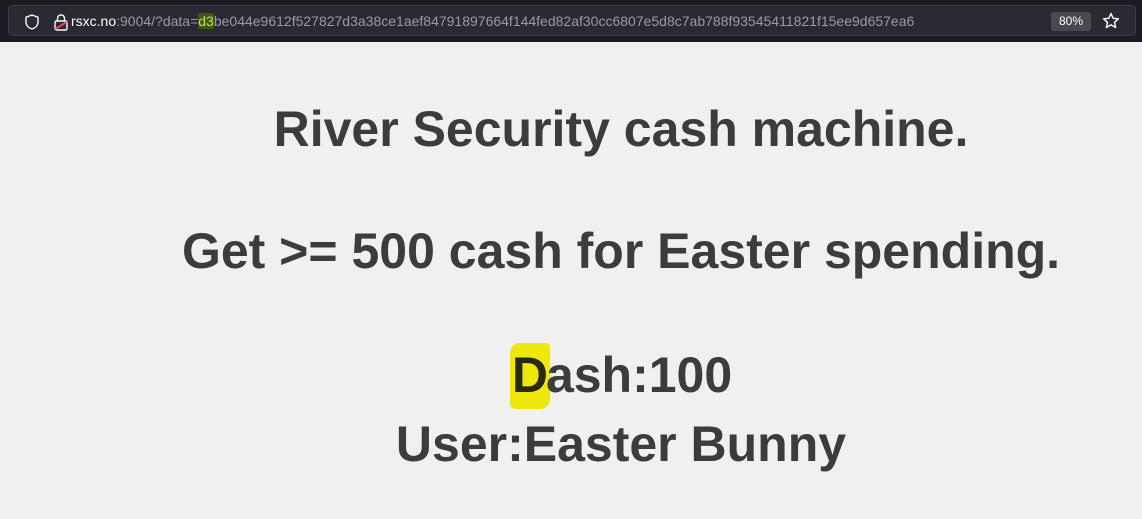 Image resolution: width=1142 pixels, height=519 pixels. What do you see at coordinates (206, 21) in the screenshot?
I see `url-highlight: d3` at bounding box center [206, 21].